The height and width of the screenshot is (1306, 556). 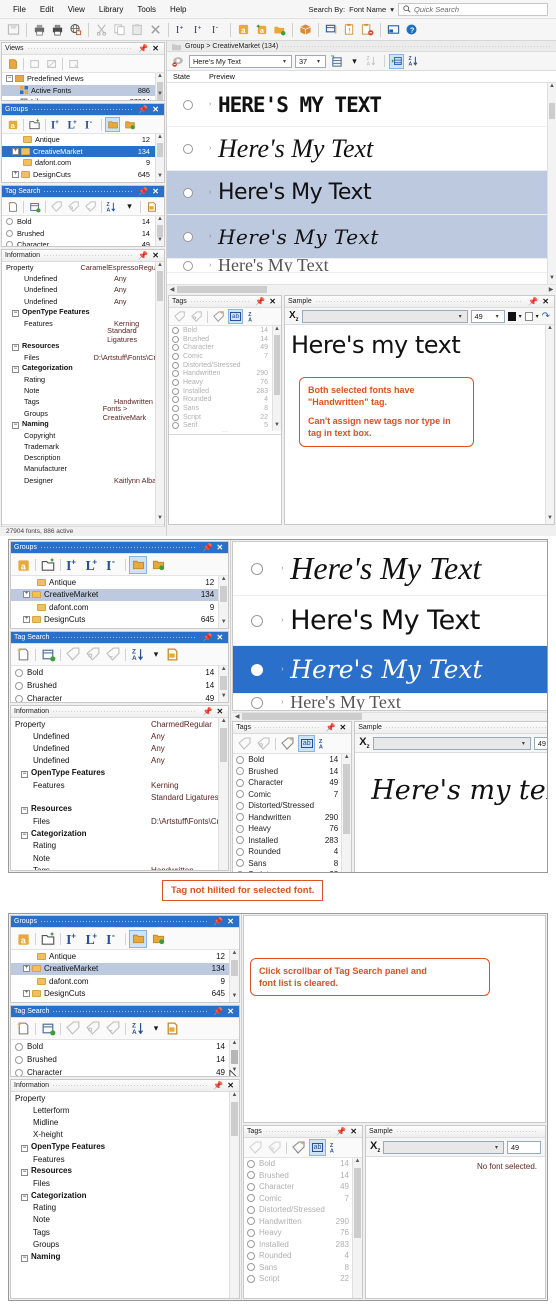 What do you see at coordinates (178, 9) in the screenshot?
I see `menu-item-help: Help` at bounding box center [178, 9].